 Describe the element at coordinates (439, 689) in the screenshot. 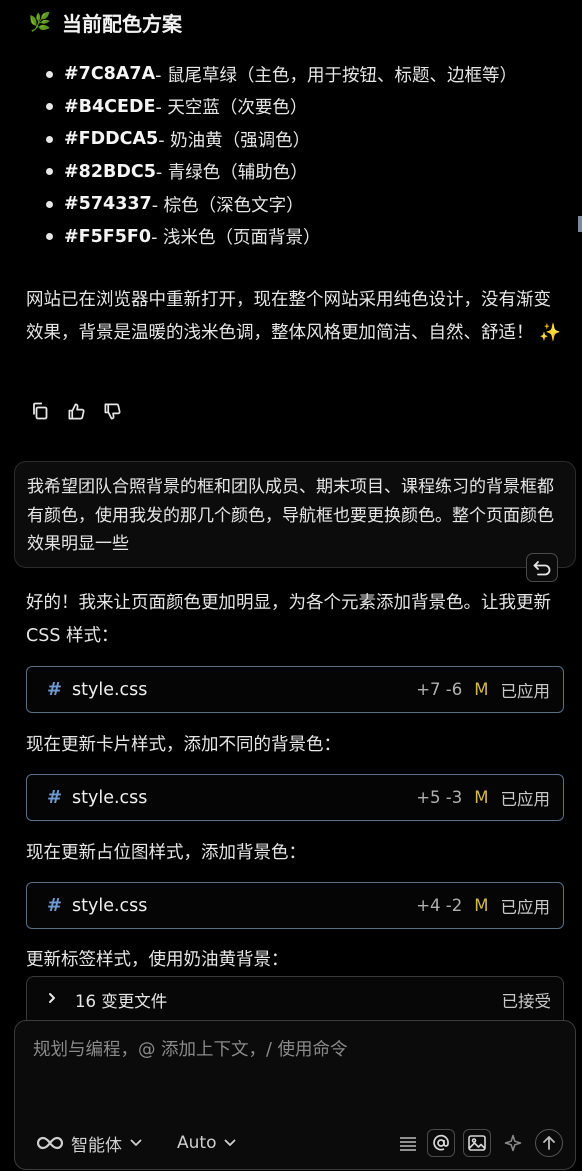

I see `diff-stats: +7 -6` at that location.